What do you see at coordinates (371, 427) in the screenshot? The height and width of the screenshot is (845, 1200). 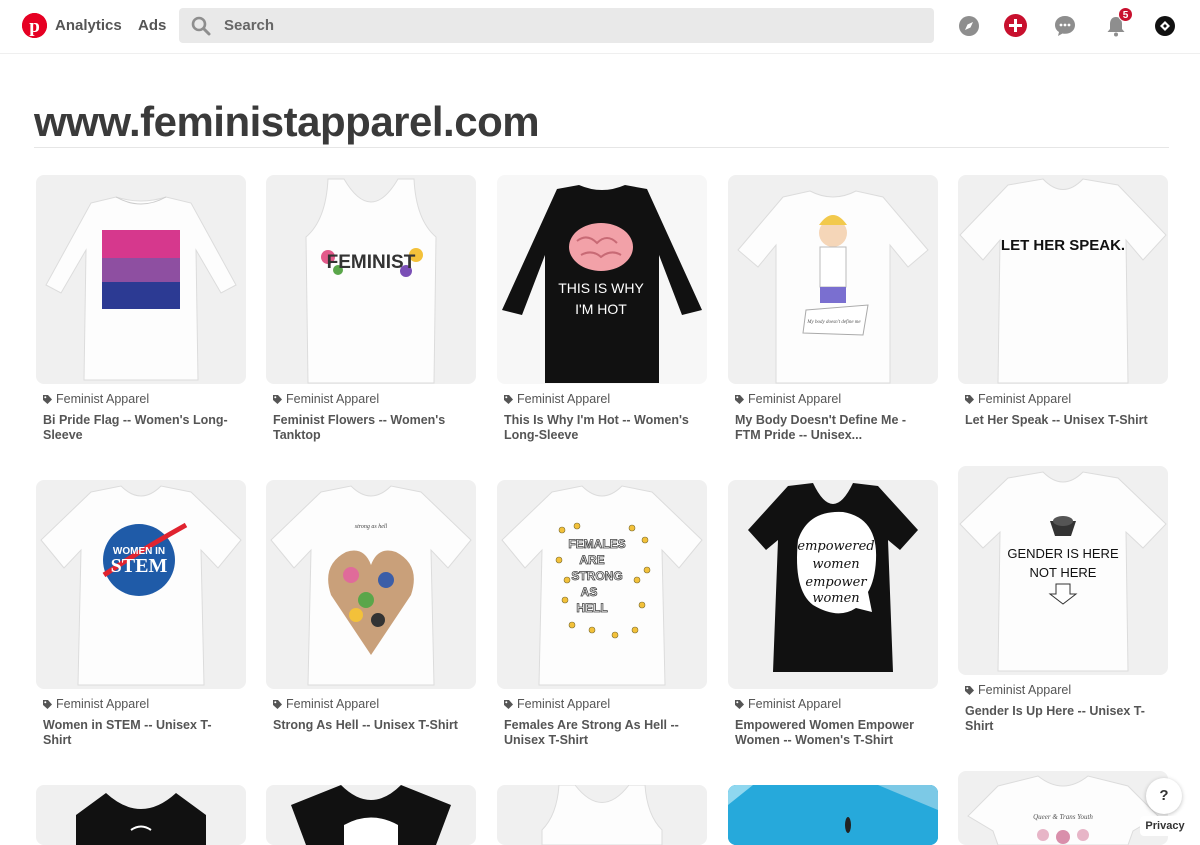 I see `pin-title: Feminist Flowers -- Women's Tanktop` at bounding box center [371, 427].